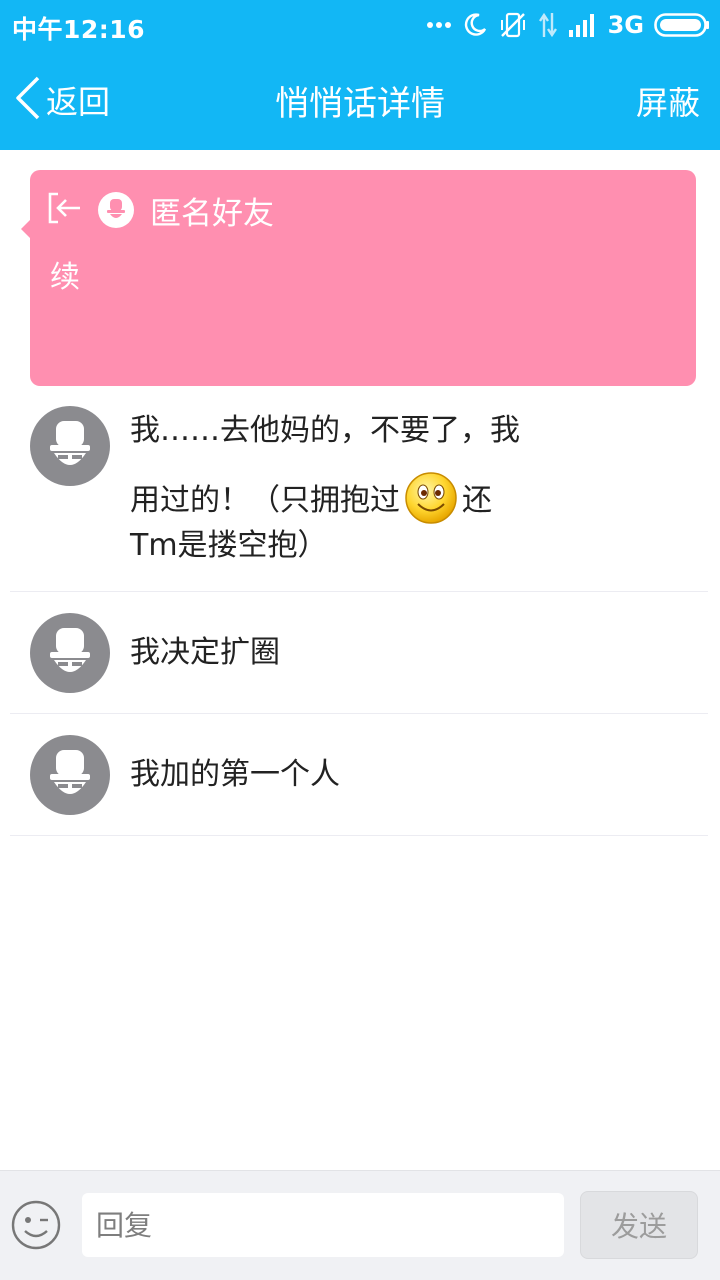 The image size is (720, 1280). I want to click on more-dots-icon, so click(439, 25).